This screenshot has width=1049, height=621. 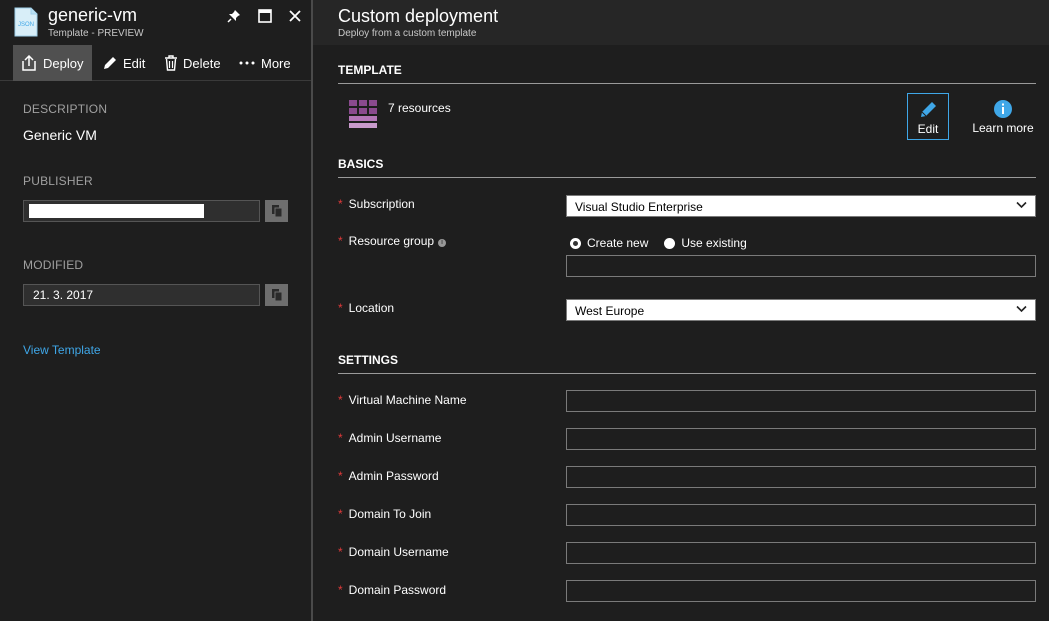 I want to click on admin-username-label-text: Admin Username, so click(x=395, y=438).